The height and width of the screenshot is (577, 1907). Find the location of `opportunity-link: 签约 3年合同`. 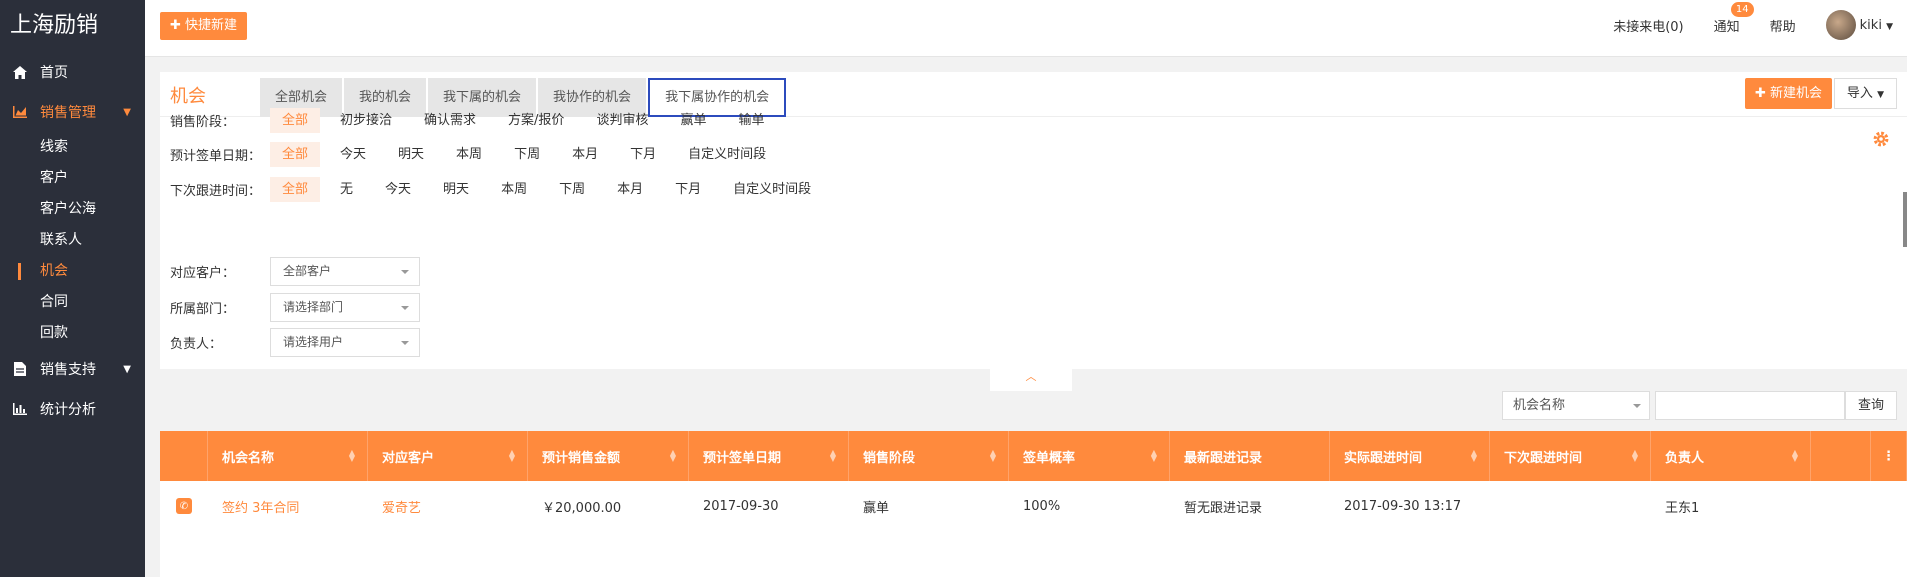

opportunity-link: 签约 3年合同 is located at coordinates (260, 506).